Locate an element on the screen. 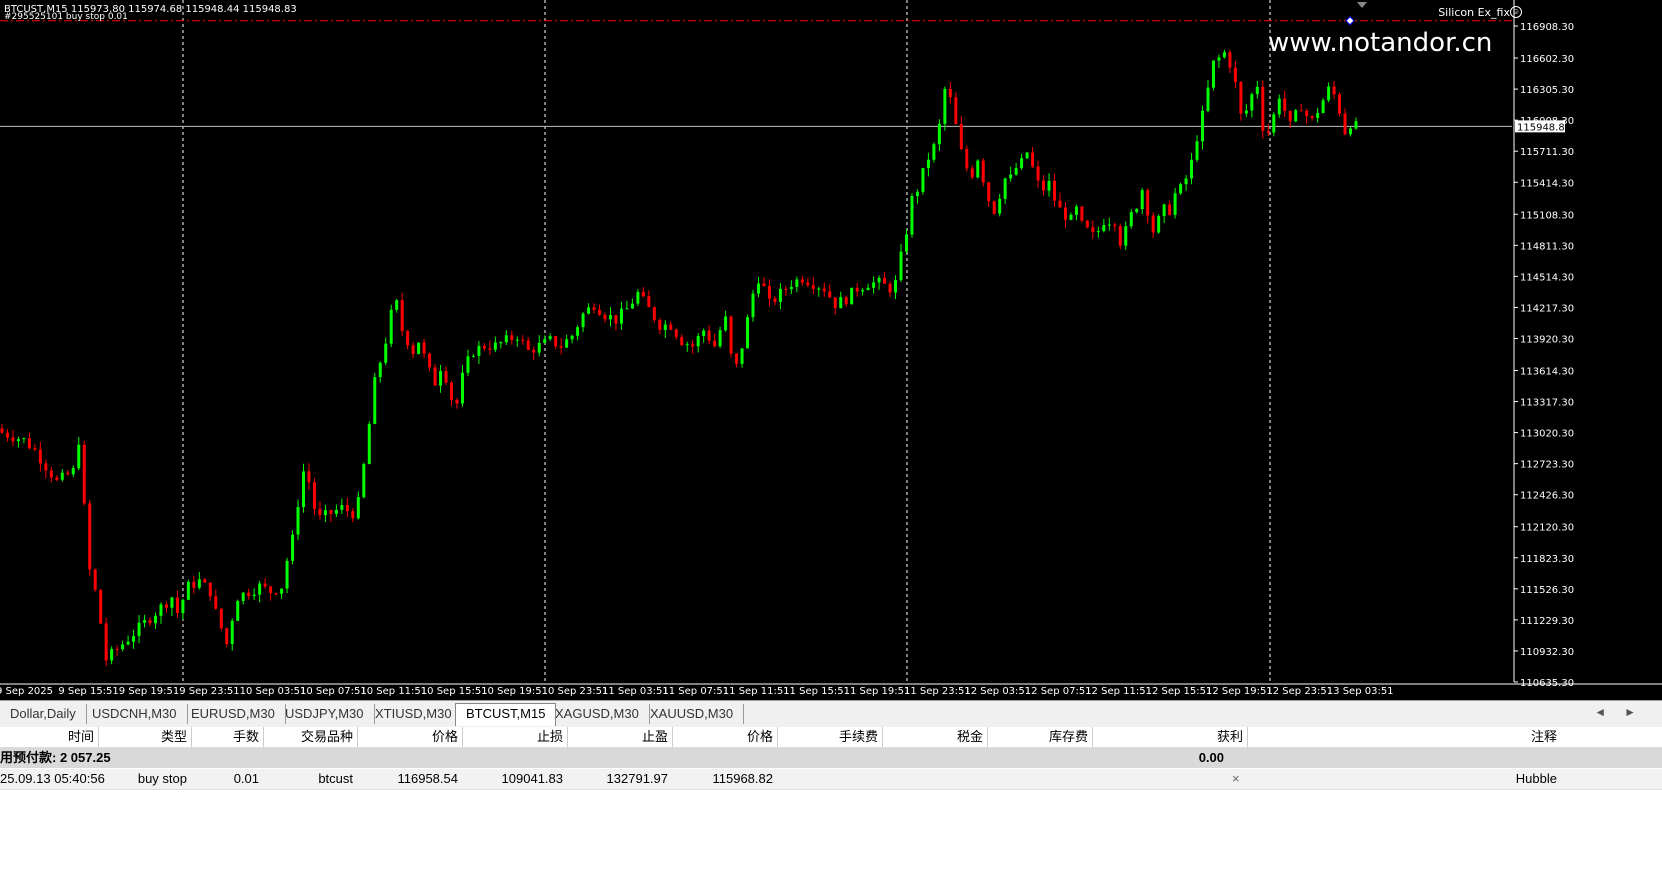 This screenshot has height=871, width=1662. order-sl: 109041.83 is located at coordinates (514, 779).